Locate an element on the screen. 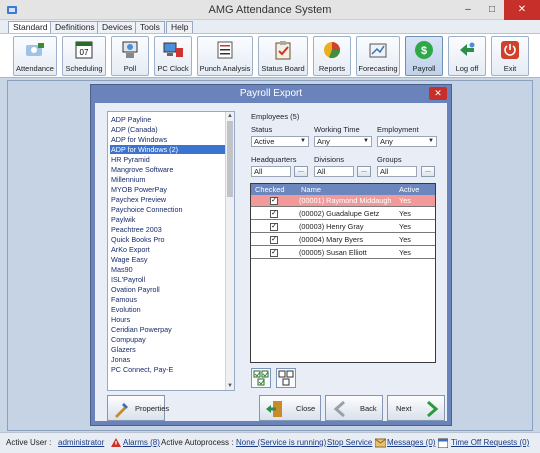  dialog-close-button: ✕ is located at coordinates (438, 93).